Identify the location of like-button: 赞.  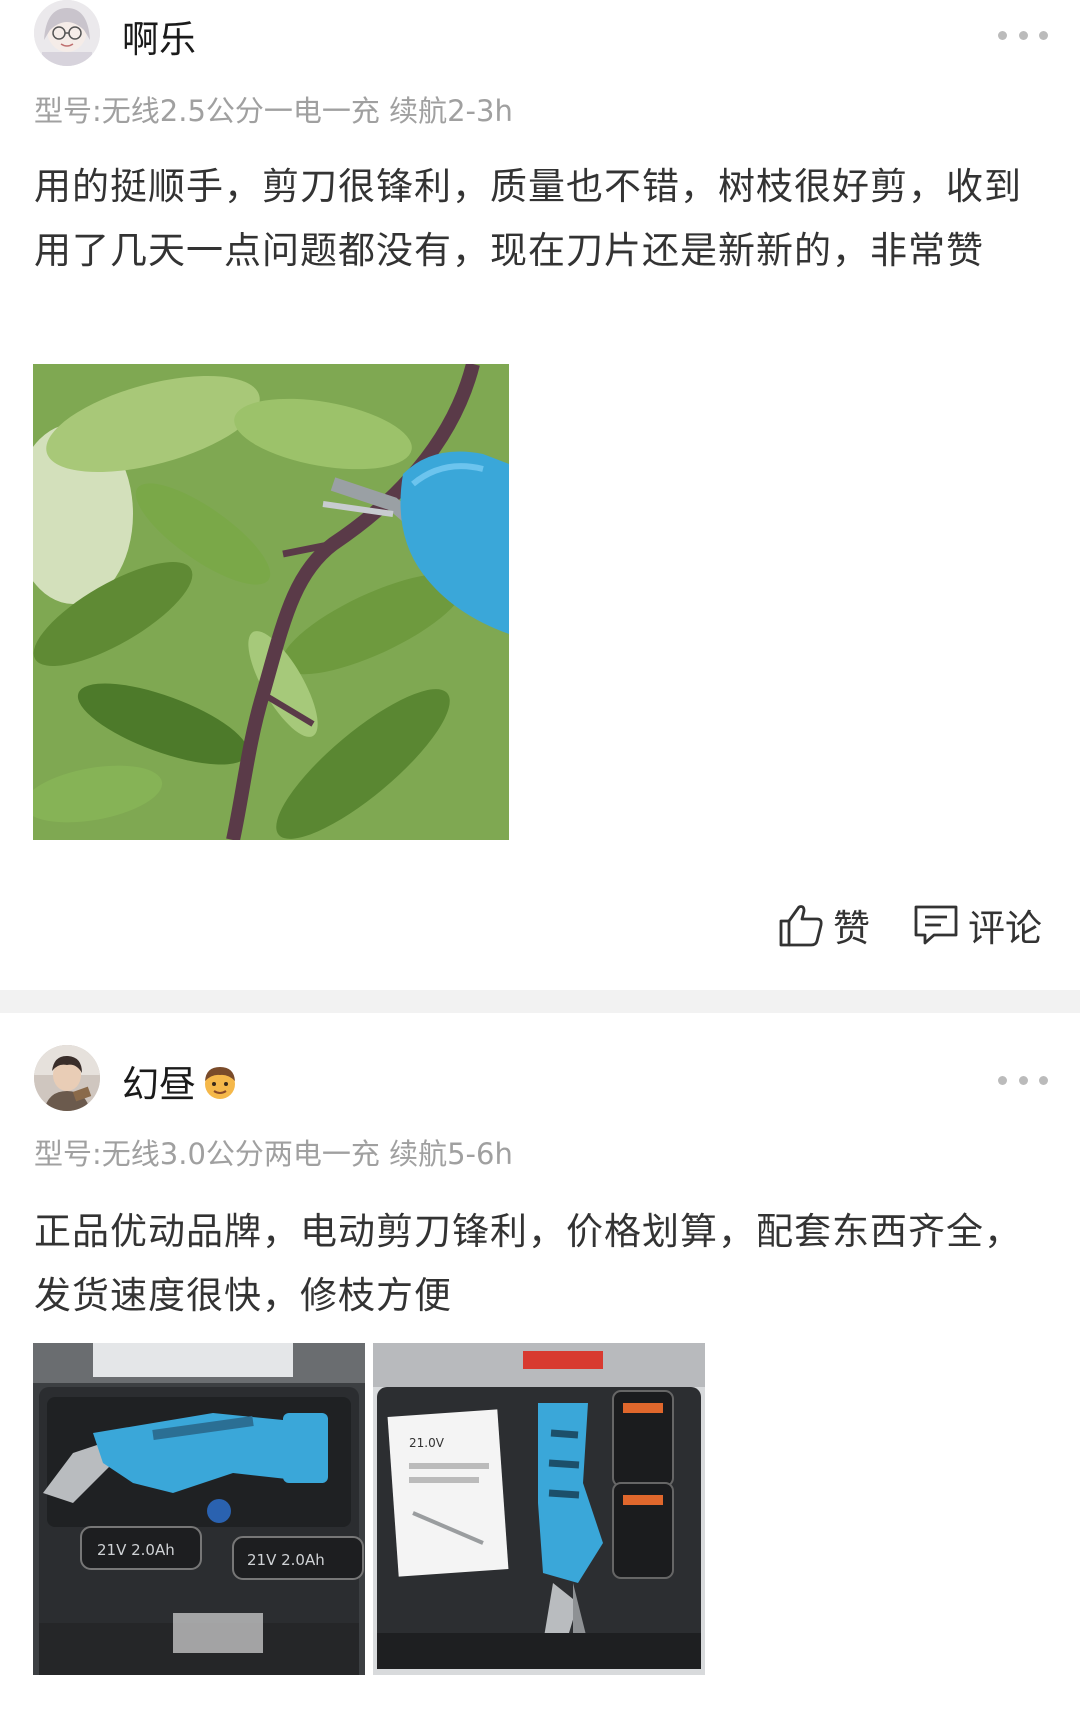
(823, 925).